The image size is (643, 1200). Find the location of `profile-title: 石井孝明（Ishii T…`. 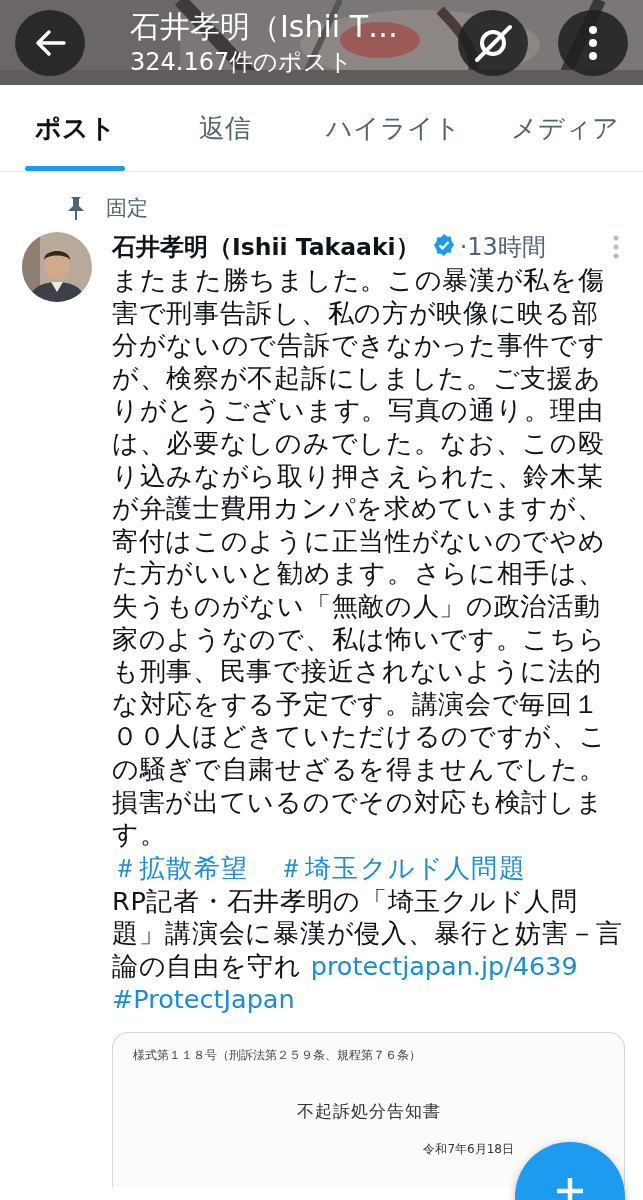

profile-title: 石井孝明（Ishii T… is located at coordinates (265, 26).